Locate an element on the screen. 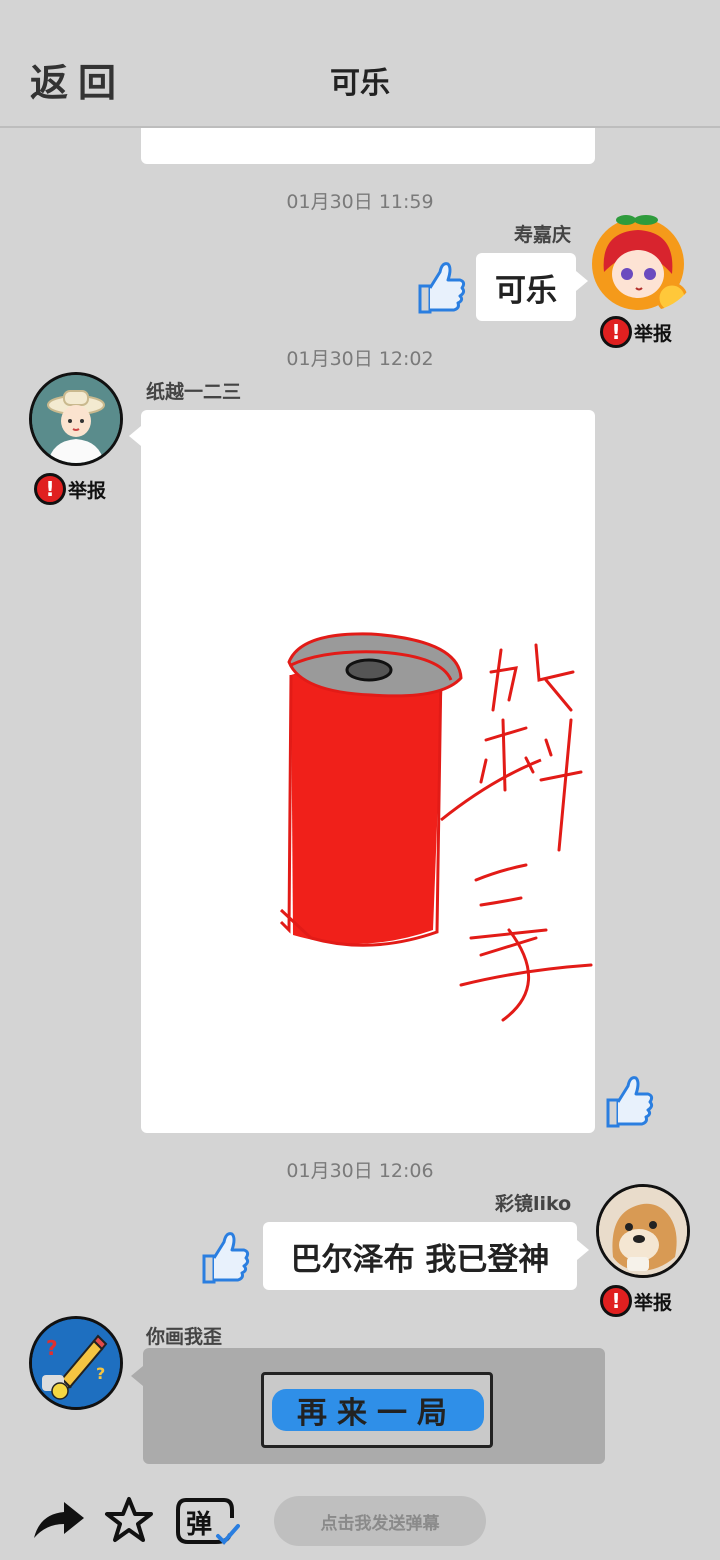 The height and width of the screenshot is (1560, 720). sender-name: 寿嘉庆 is located at coordinates (543, 235).